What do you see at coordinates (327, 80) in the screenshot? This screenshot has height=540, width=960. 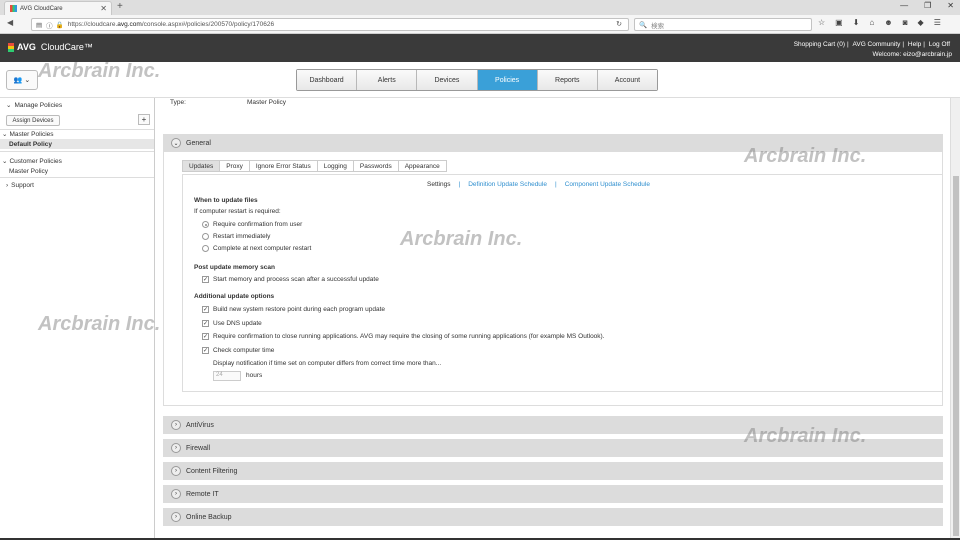 I see `nav-dashboard: Dashboard` at bounding box center [327, 80].